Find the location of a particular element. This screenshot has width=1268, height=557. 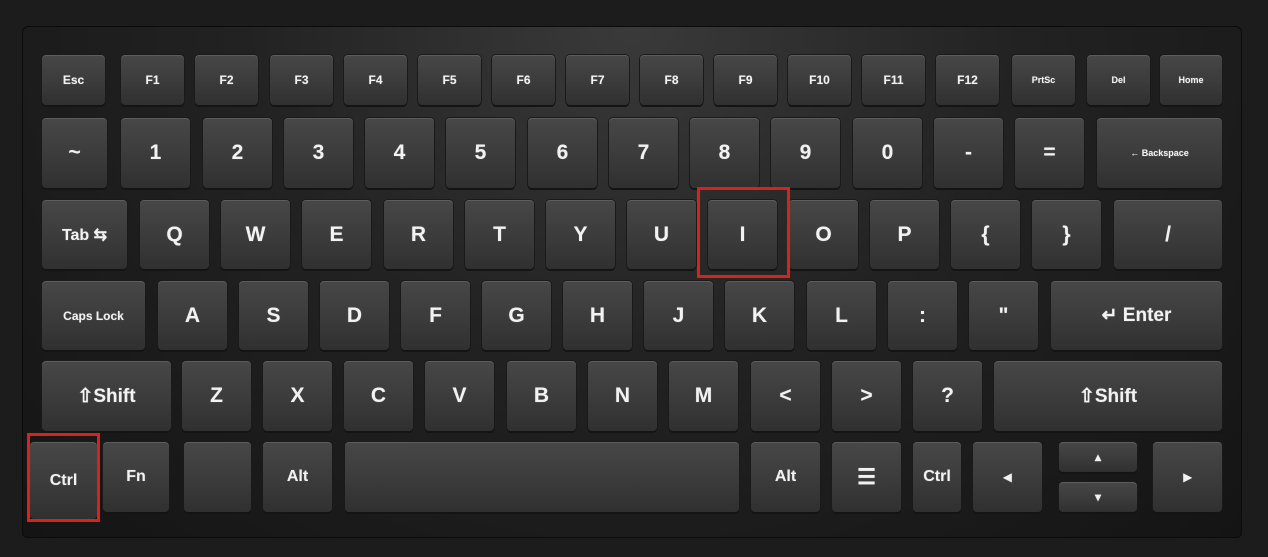

right-ctrl-key: Ctrl is located at coordinates (937, 477).